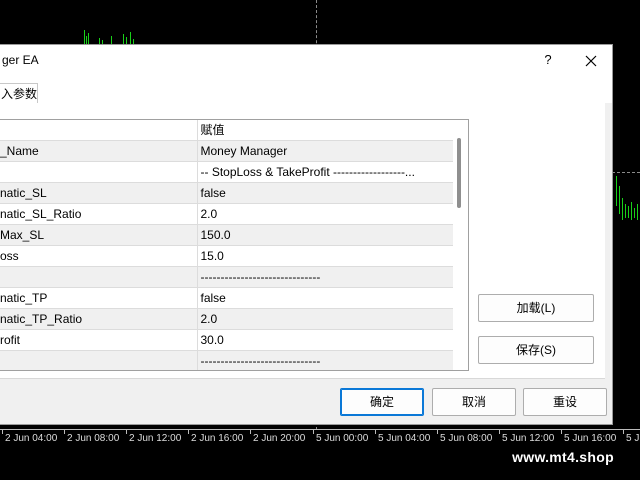 Image resolution: width=640 pixels, height=480 pixels. I want to click on scrollbar-thumb, so click(459, 173).